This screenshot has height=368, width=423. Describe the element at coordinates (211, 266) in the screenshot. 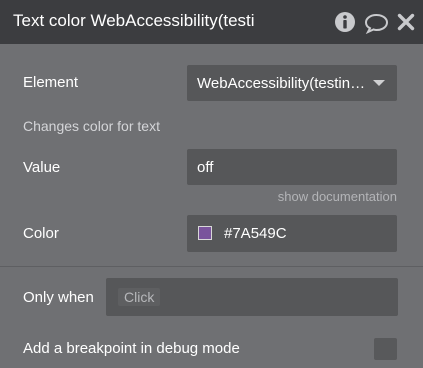

I see `section-divider` at that location.